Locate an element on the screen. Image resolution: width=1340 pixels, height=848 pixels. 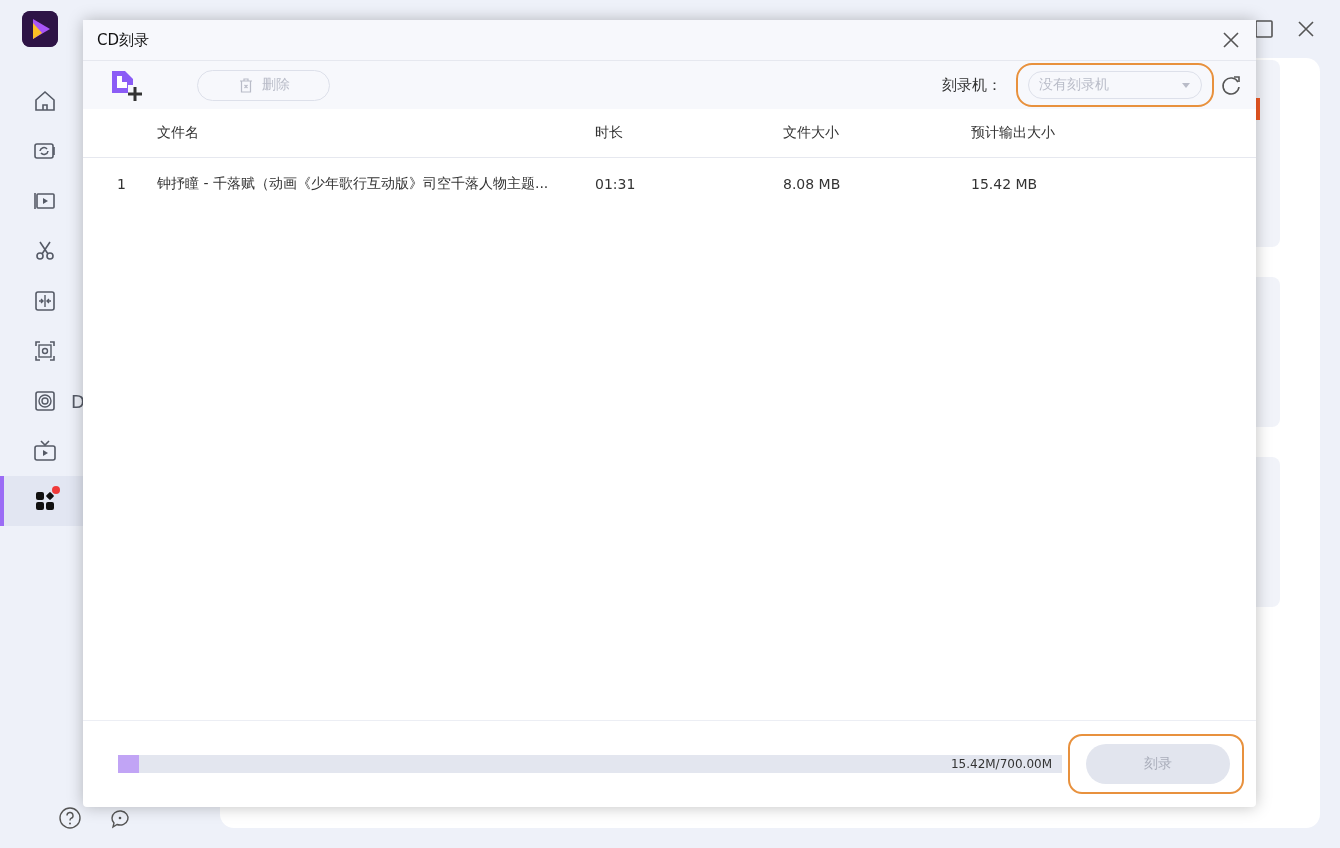
table-cell-text: 01:31 is located at coordinates (616, 184).